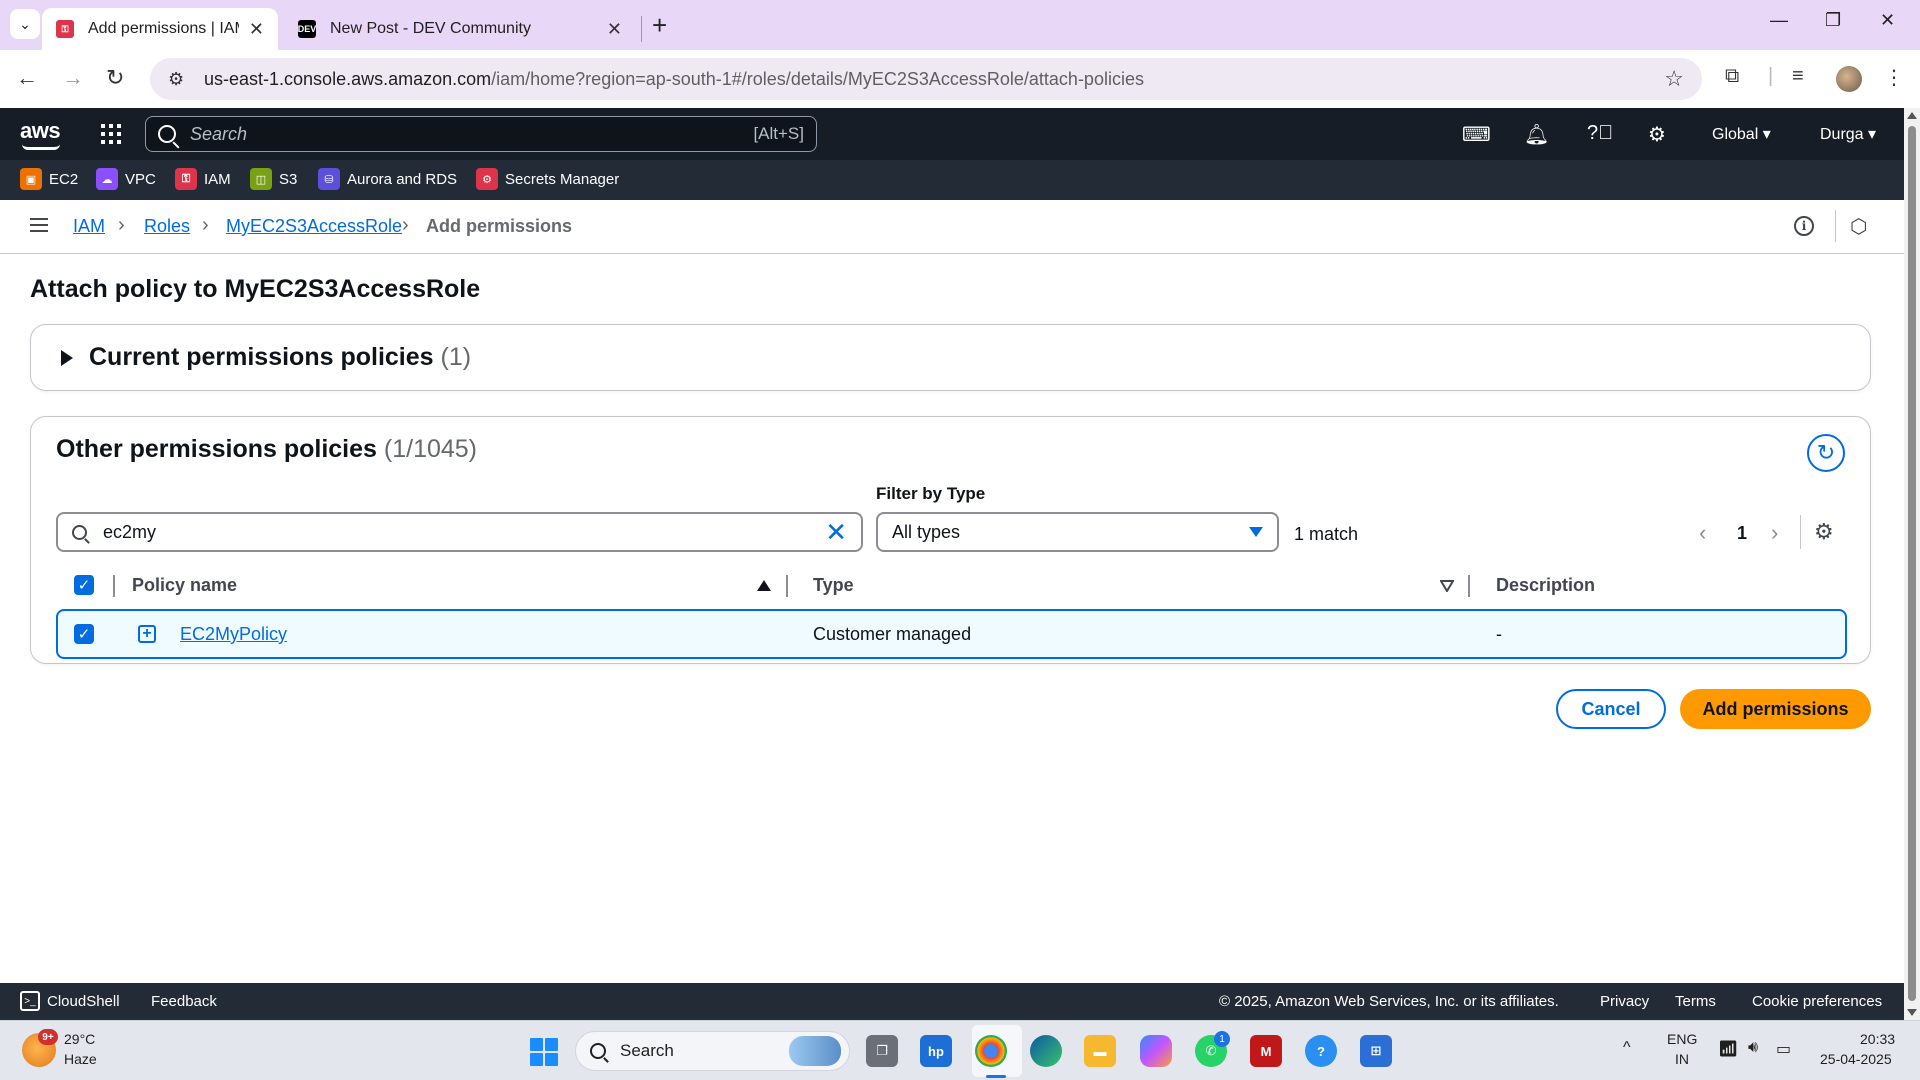 The image size is (1920, 1080). Describe the element at coordinates (1775, 709) in the screenshot. I see `add-permissions-button: Add permissions` at that location.